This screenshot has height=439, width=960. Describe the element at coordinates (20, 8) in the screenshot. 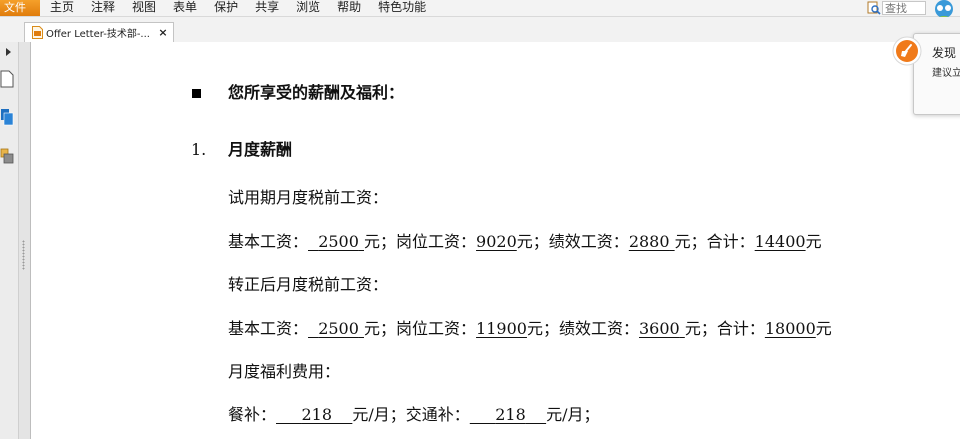

I see `file-menu-button: 文件` at that location.